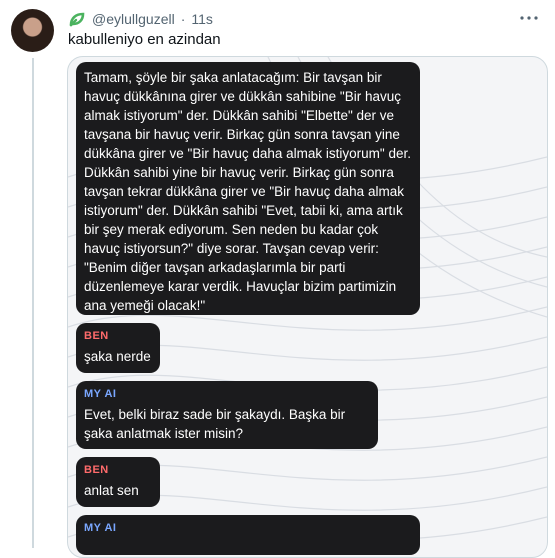 Image resolution: width=555 pixels, height=558 pixels. I want to click on user-handle: @eylullguzell, so click(133, 19).